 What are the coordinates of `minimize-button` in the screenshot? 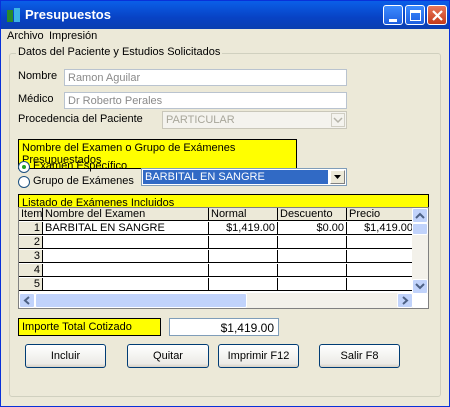 It's located at (393, 15).